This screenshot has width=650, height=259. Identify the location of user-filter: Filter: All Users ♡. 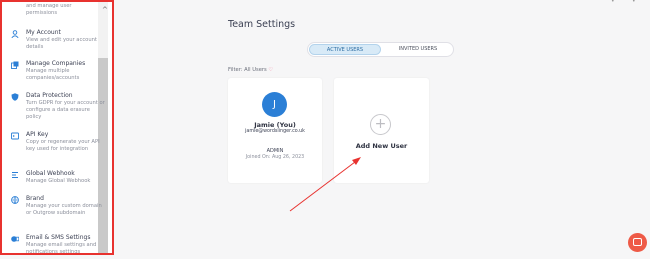
(250, 70).